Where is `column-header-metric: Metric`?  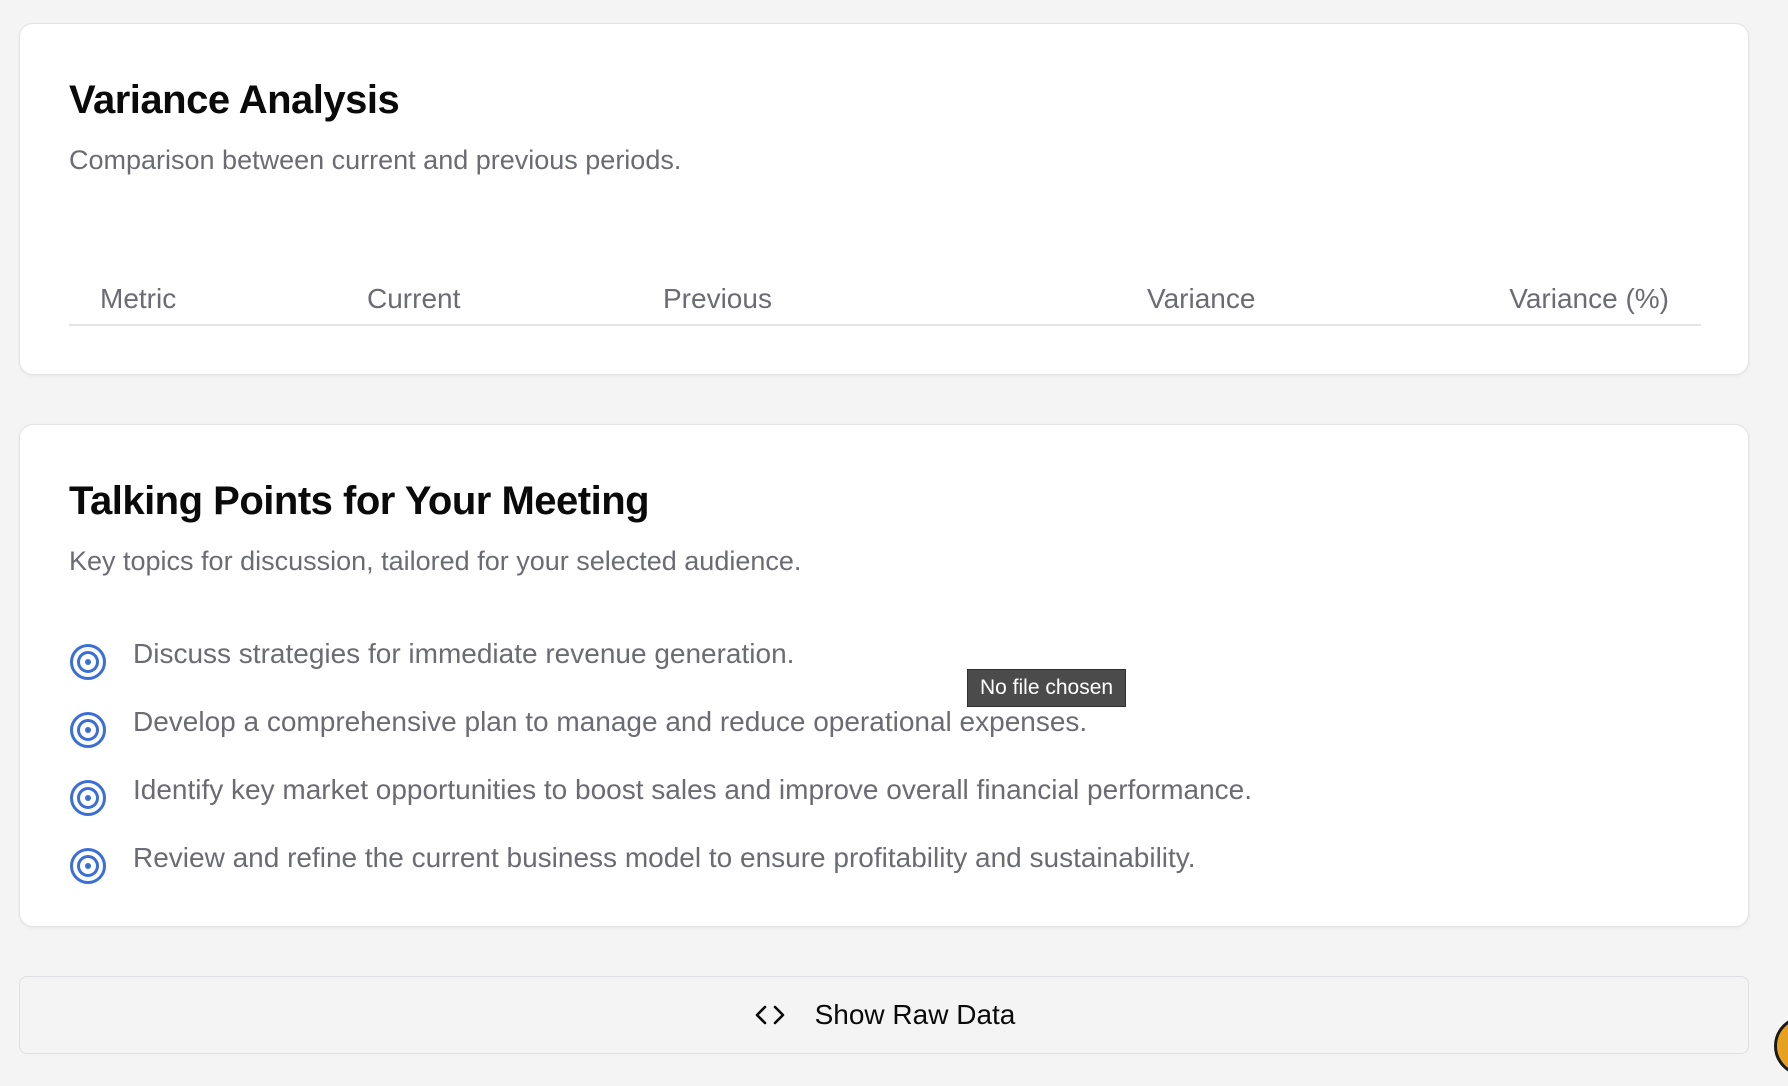
column-header-metric: Metric is located at coordinates (138, 298).